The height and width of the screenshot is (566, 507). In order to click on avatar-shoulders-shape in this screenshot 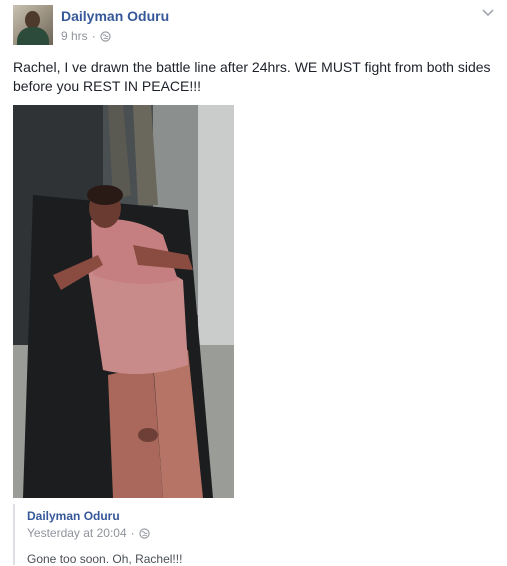, I will do `click(33, 36)`.